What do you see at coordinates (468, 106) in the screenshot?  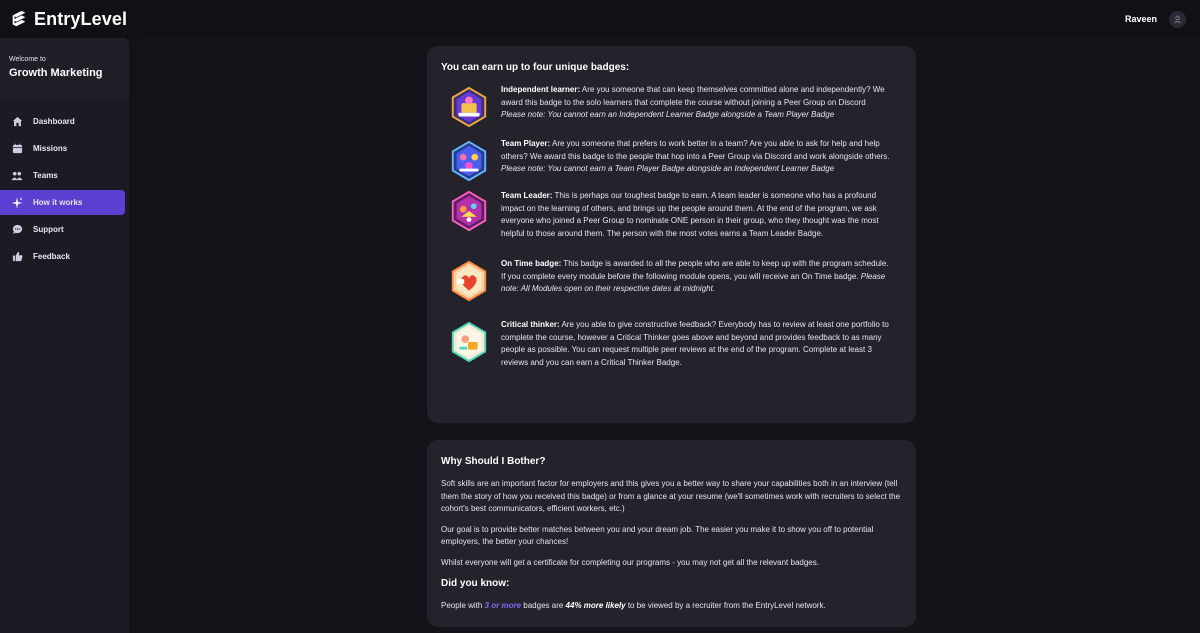 I see `independent-learner-badge-icon` at bounding box center [468, 106].